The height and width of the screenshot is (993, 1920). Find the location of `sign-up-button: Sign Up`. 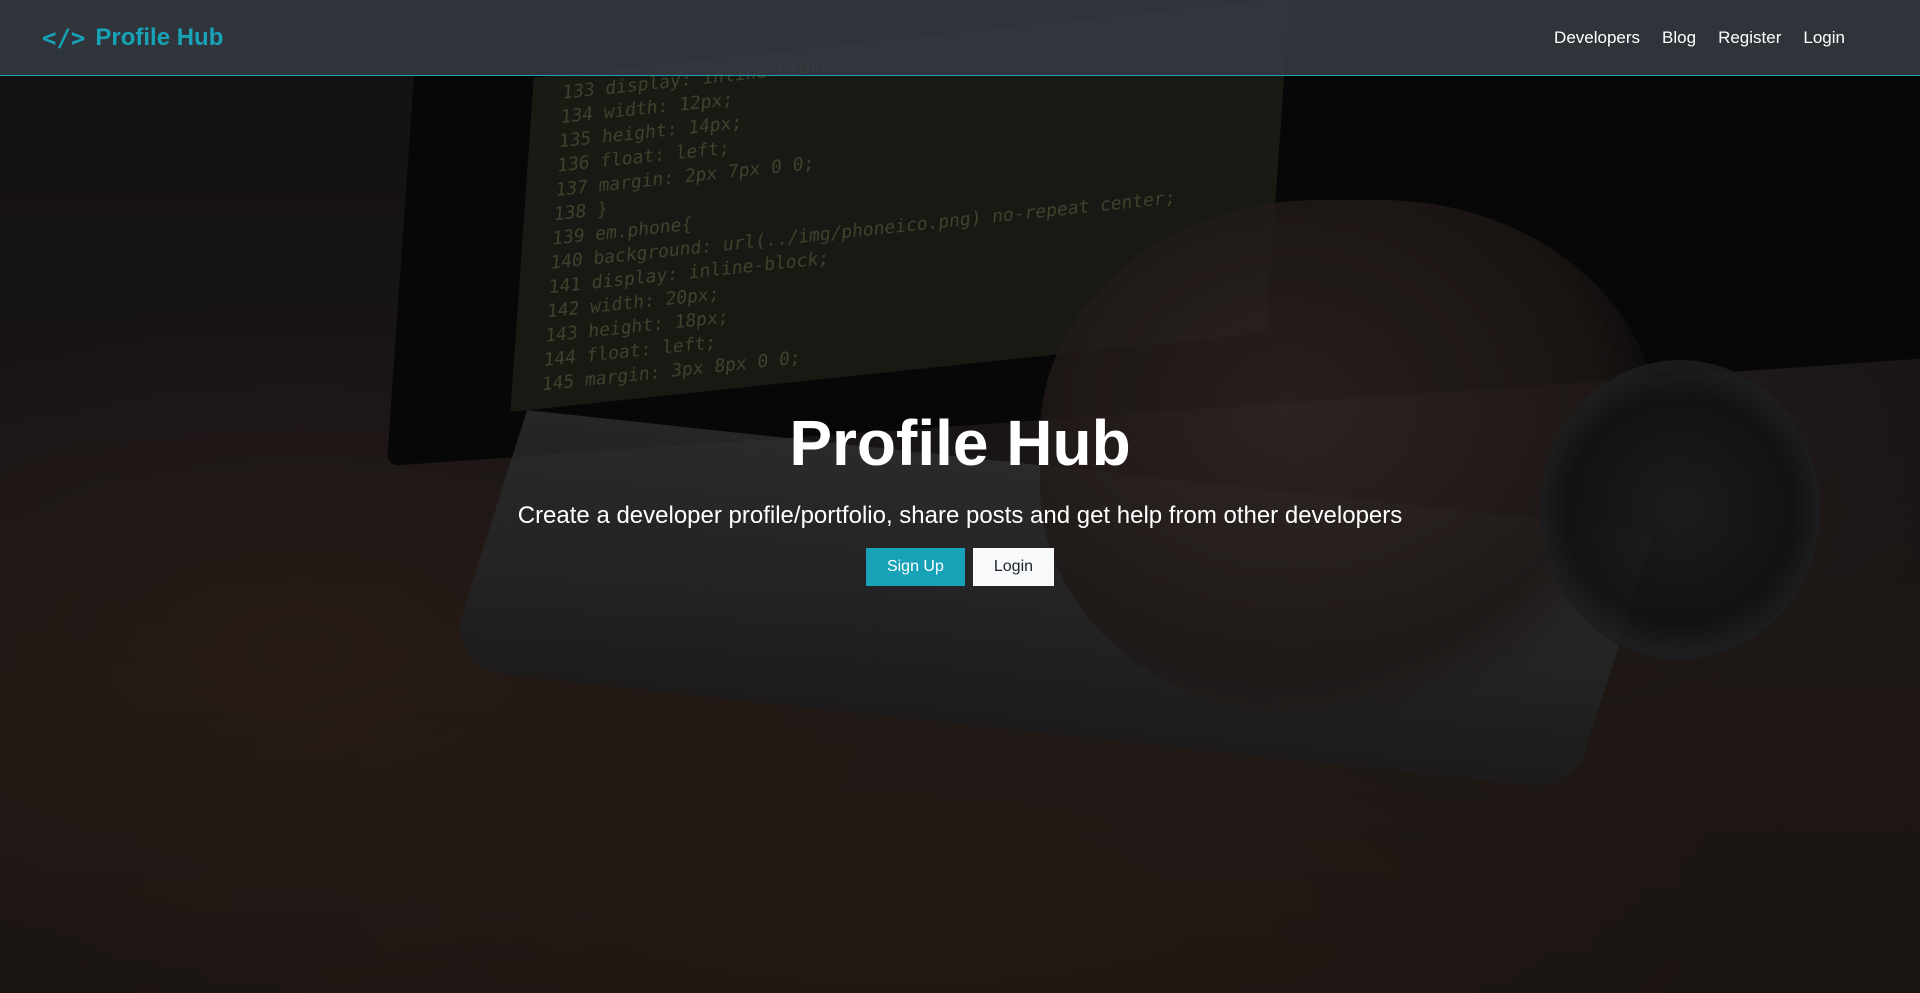

sign-up-button: Sign Up is located at coordinates (915, 567).